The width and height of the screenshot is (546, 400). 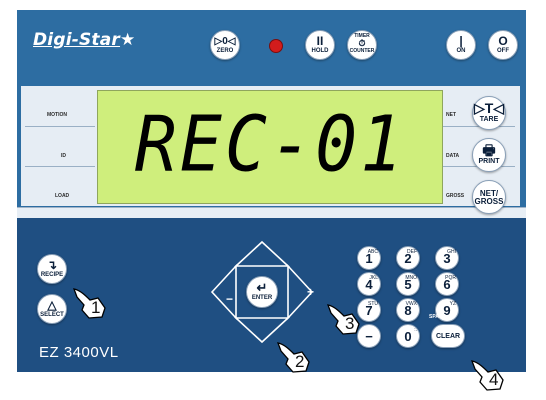 I want to click on timer-icon: ⏱, so click(x=362, y=43).